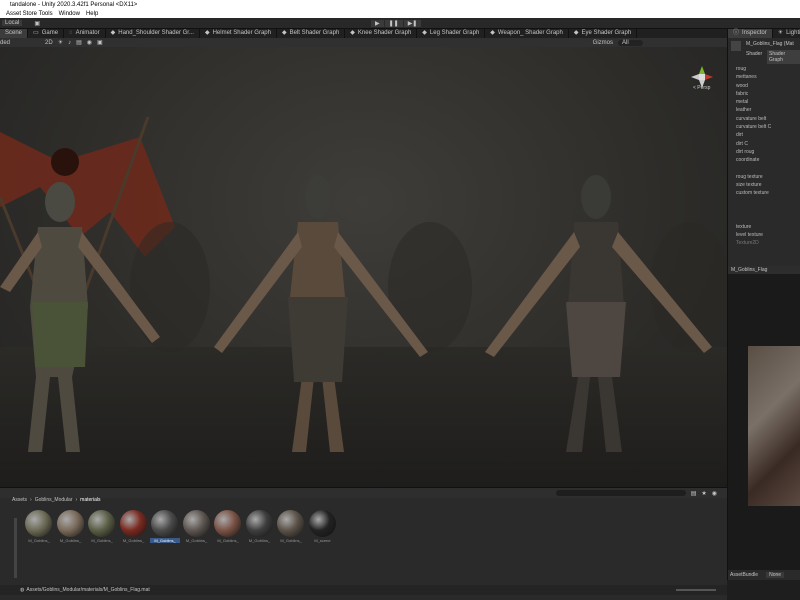  What do you see at coordinates (753, 94) in the screenshot?
I see `material-property: fabric` at bounding box center [753, 94].